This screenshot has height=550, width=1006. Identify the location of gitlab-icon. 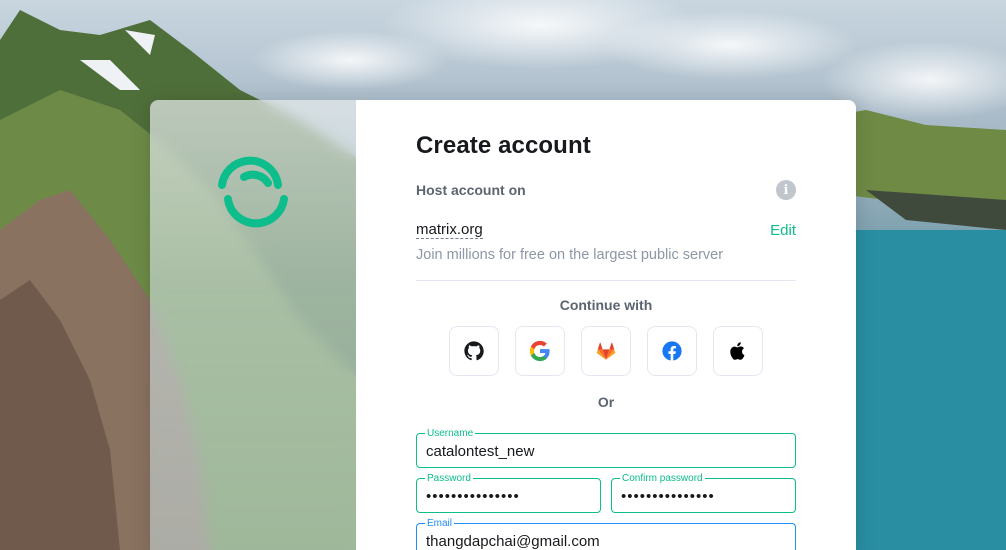
(606, 351).